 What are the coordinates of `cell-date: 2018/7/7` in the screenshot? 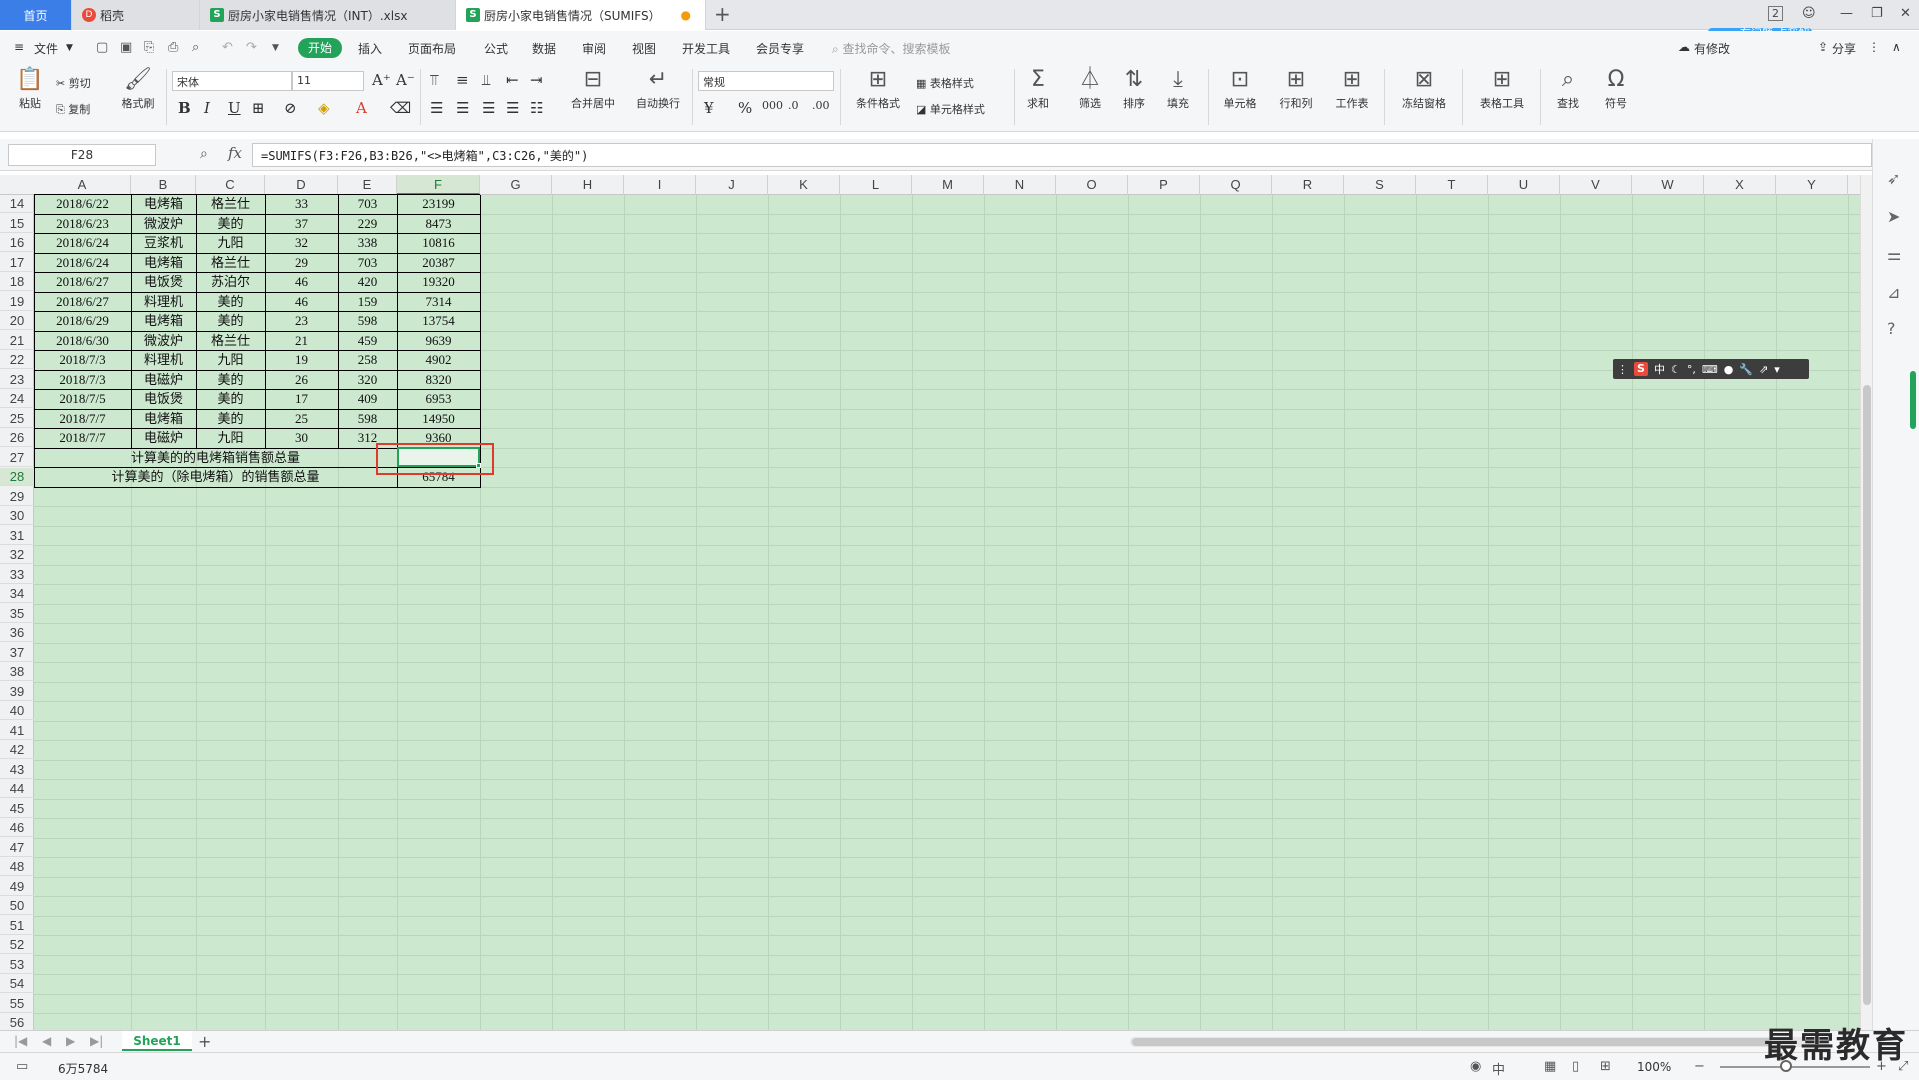 It's located at (82, 419).